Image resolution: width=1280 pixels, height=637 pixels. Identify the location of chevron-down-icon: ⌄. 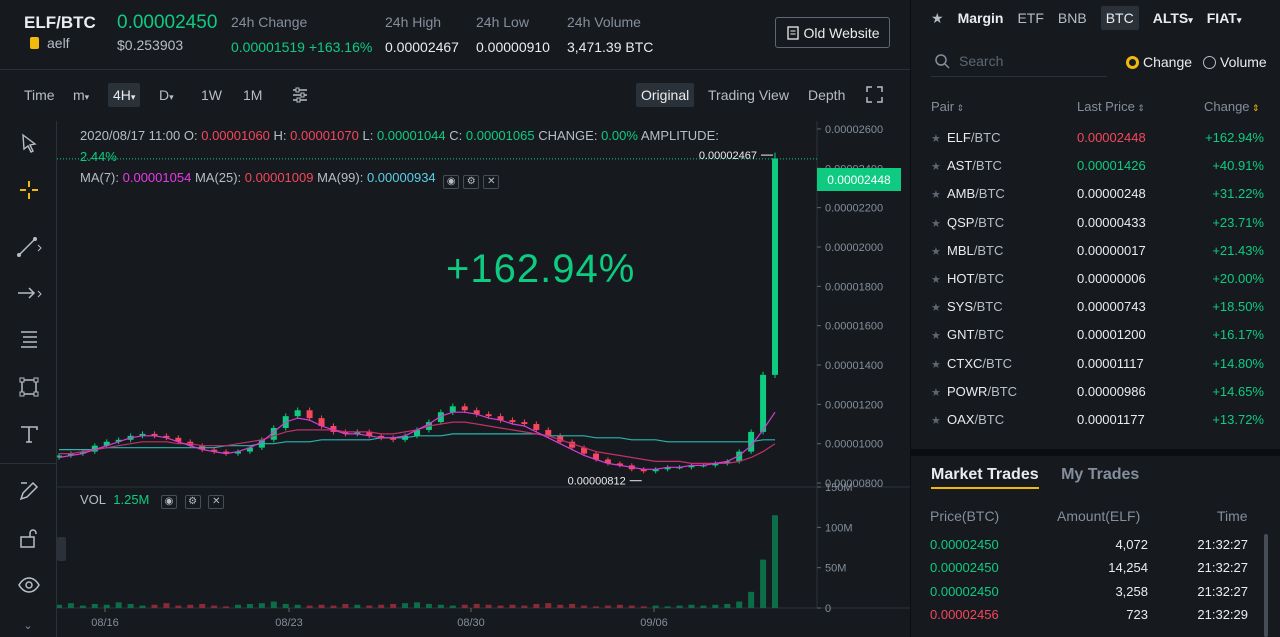
(28, 628).